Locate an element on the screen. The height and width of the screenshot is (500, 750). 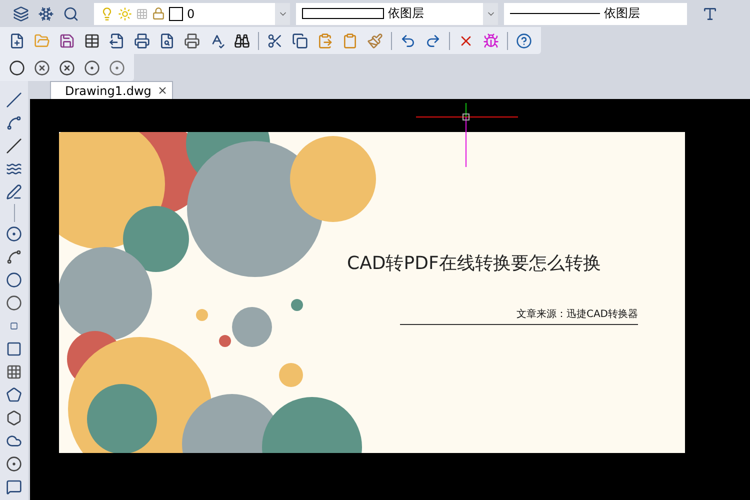
layer-dropdown: 0 is located at coordinates (192, 13).